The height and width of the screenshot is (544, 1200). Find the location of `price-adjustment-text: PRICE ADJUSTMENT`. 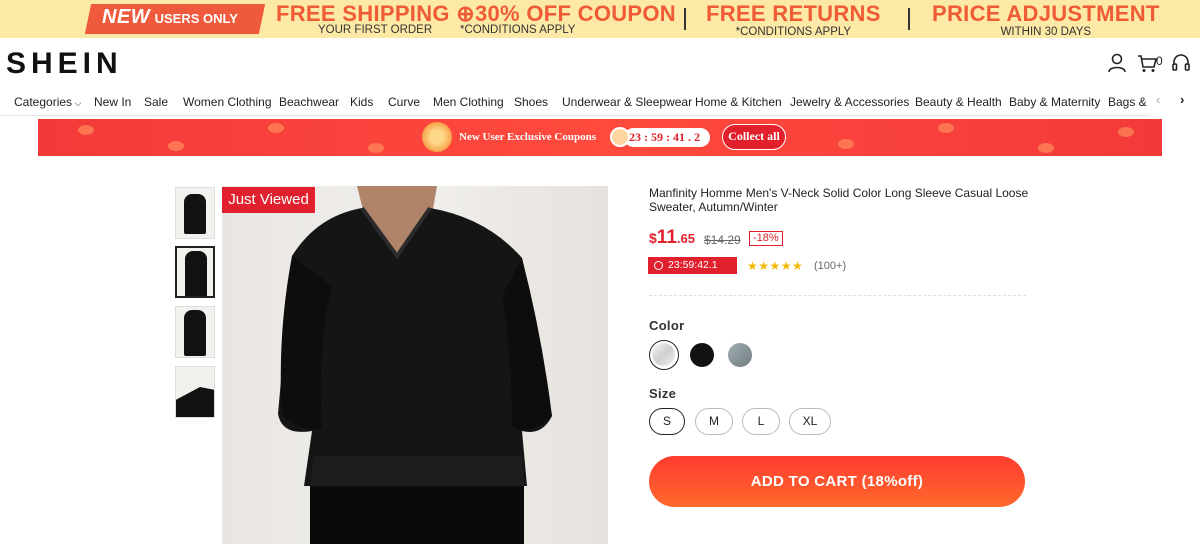

price-adjustment-text: PRICE ADJUSTMENT is located at coordinates (1046, 13).